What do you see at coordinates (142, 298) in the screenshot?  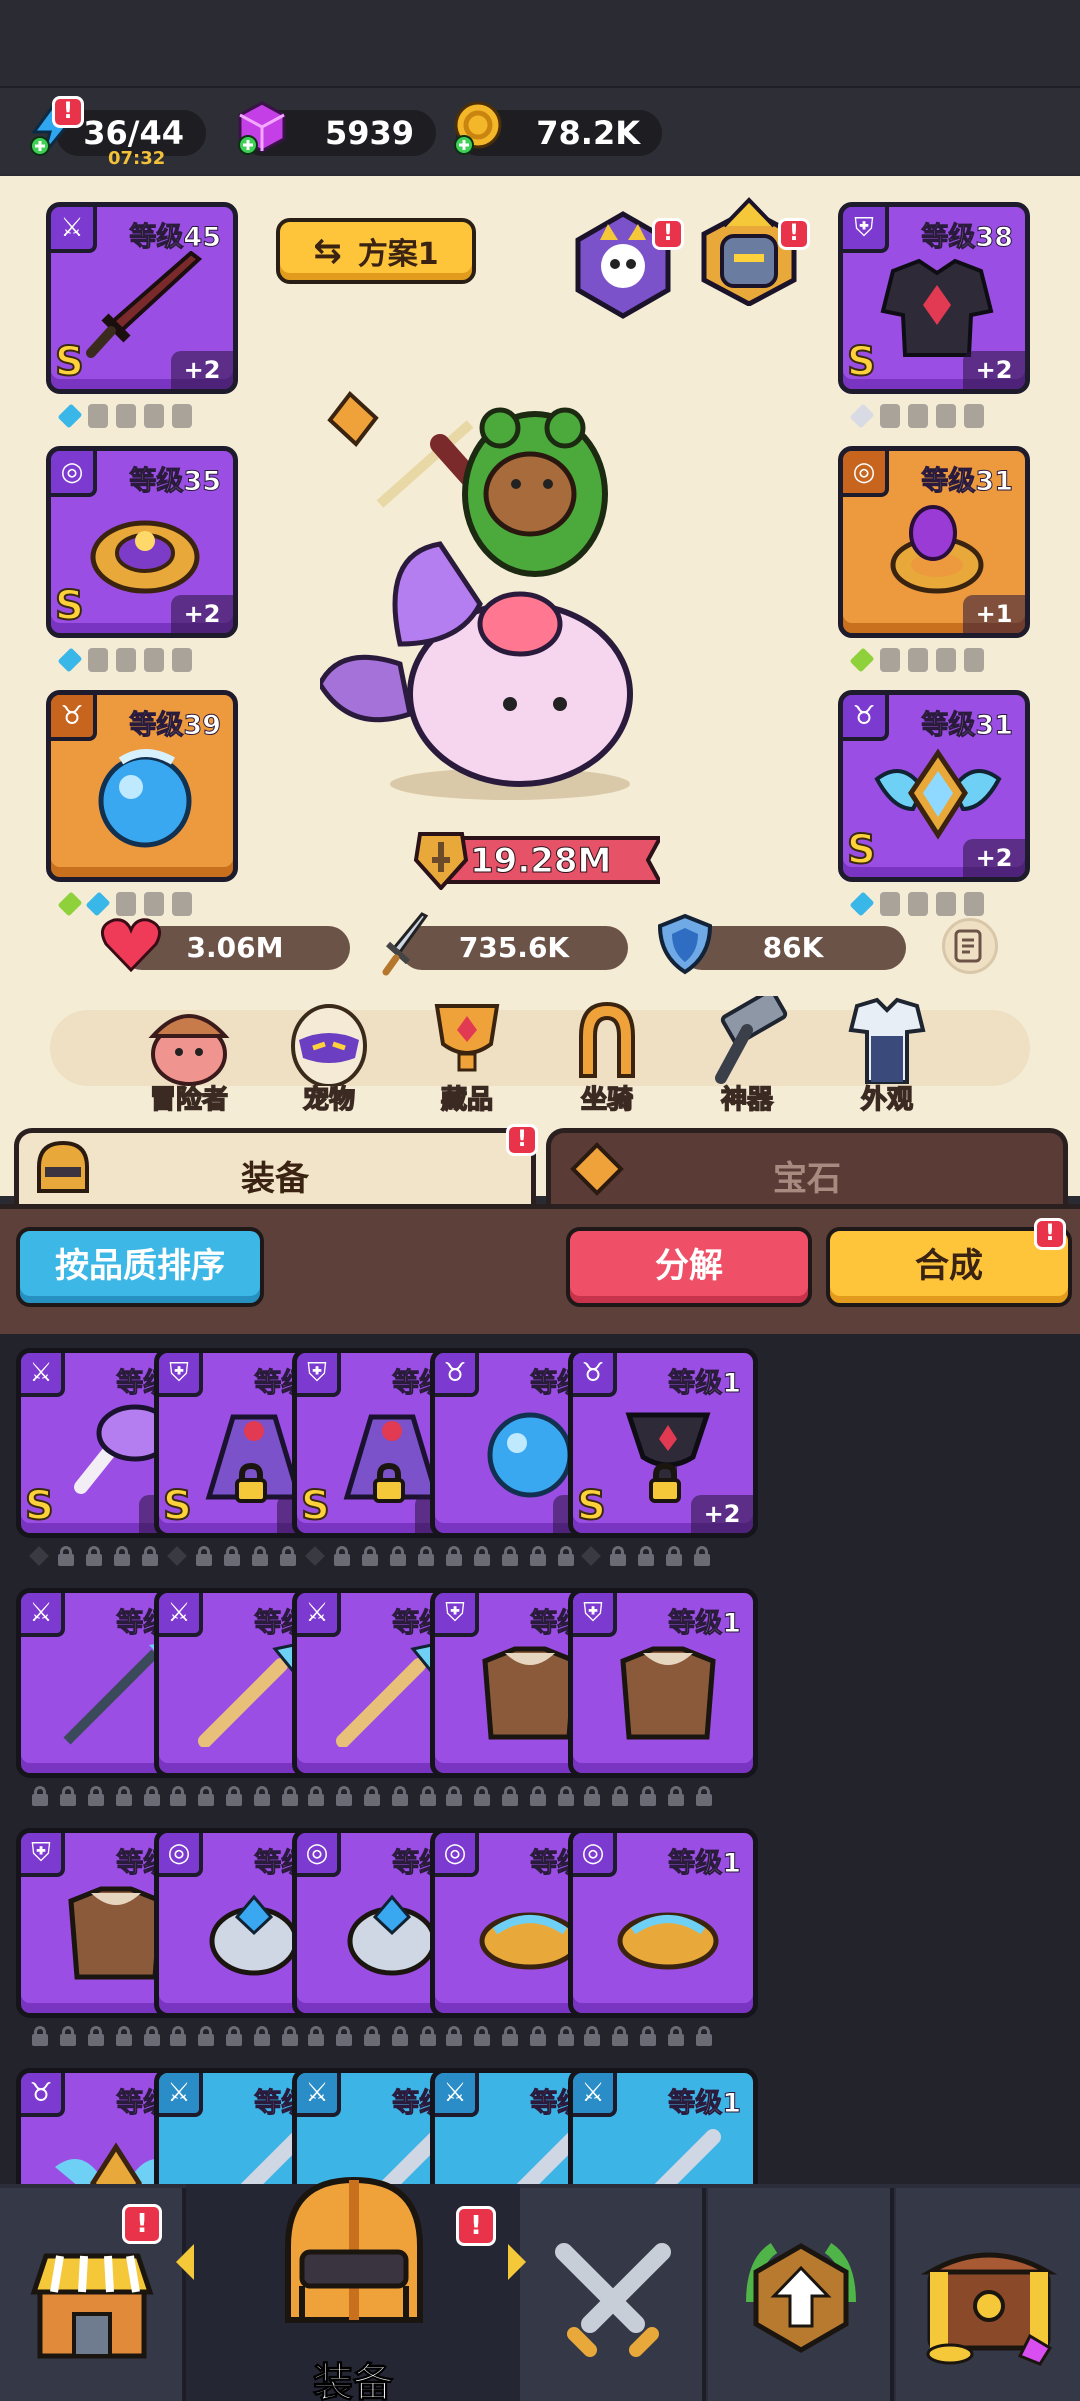 I see `equip-slot-weapon: ⚔ 等级45 S +2` at bounding box center [142, 298].